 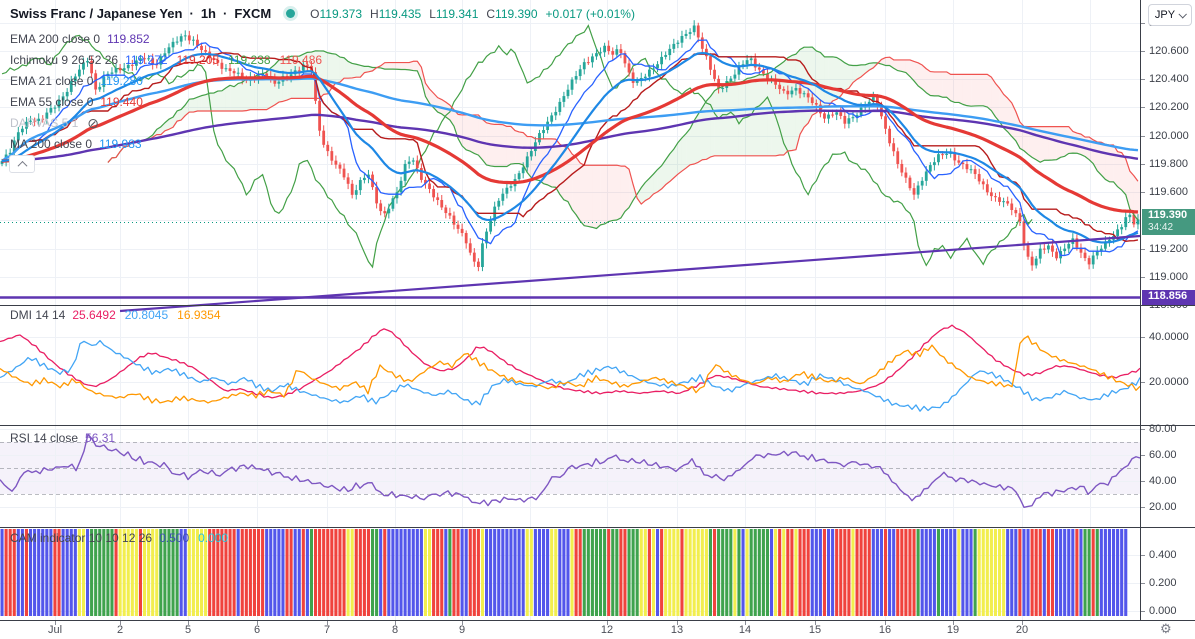 What do you see at coordinates (55, 630) in the screenshot?
I see `time-axis-label: Jul` at bounding box center [55, 630].